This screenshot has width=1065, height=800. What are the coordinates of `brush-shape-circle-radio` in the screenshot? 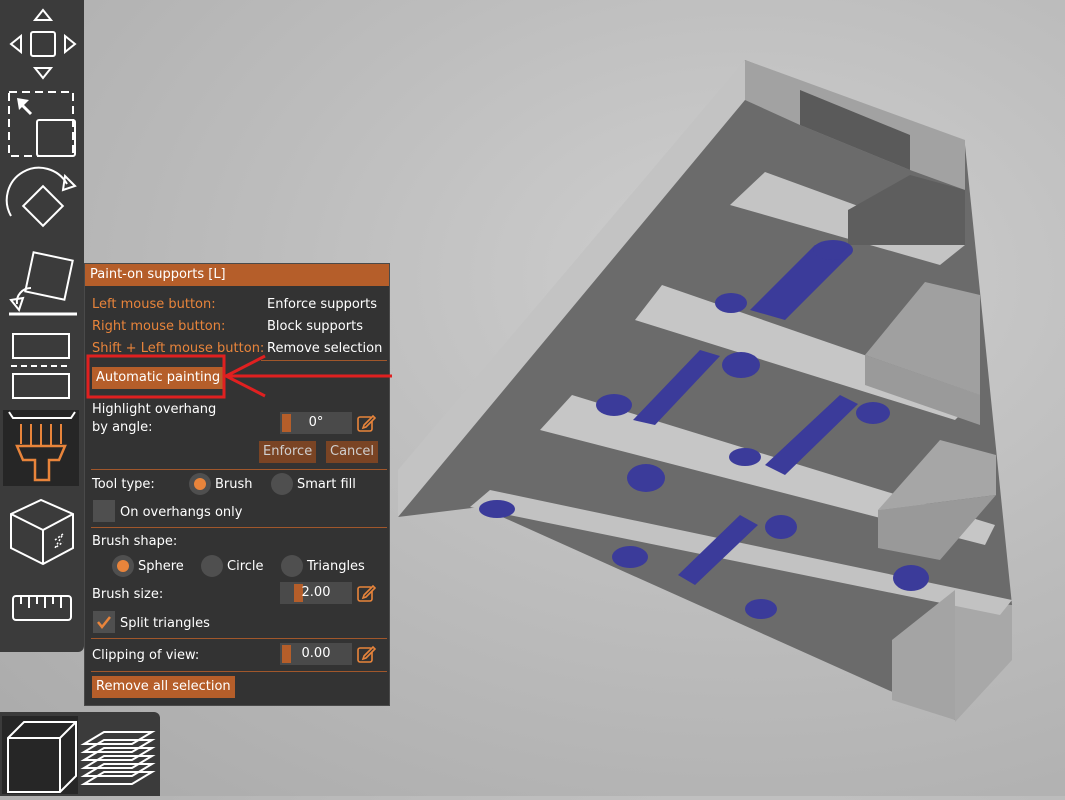 It's located at (212, 566).